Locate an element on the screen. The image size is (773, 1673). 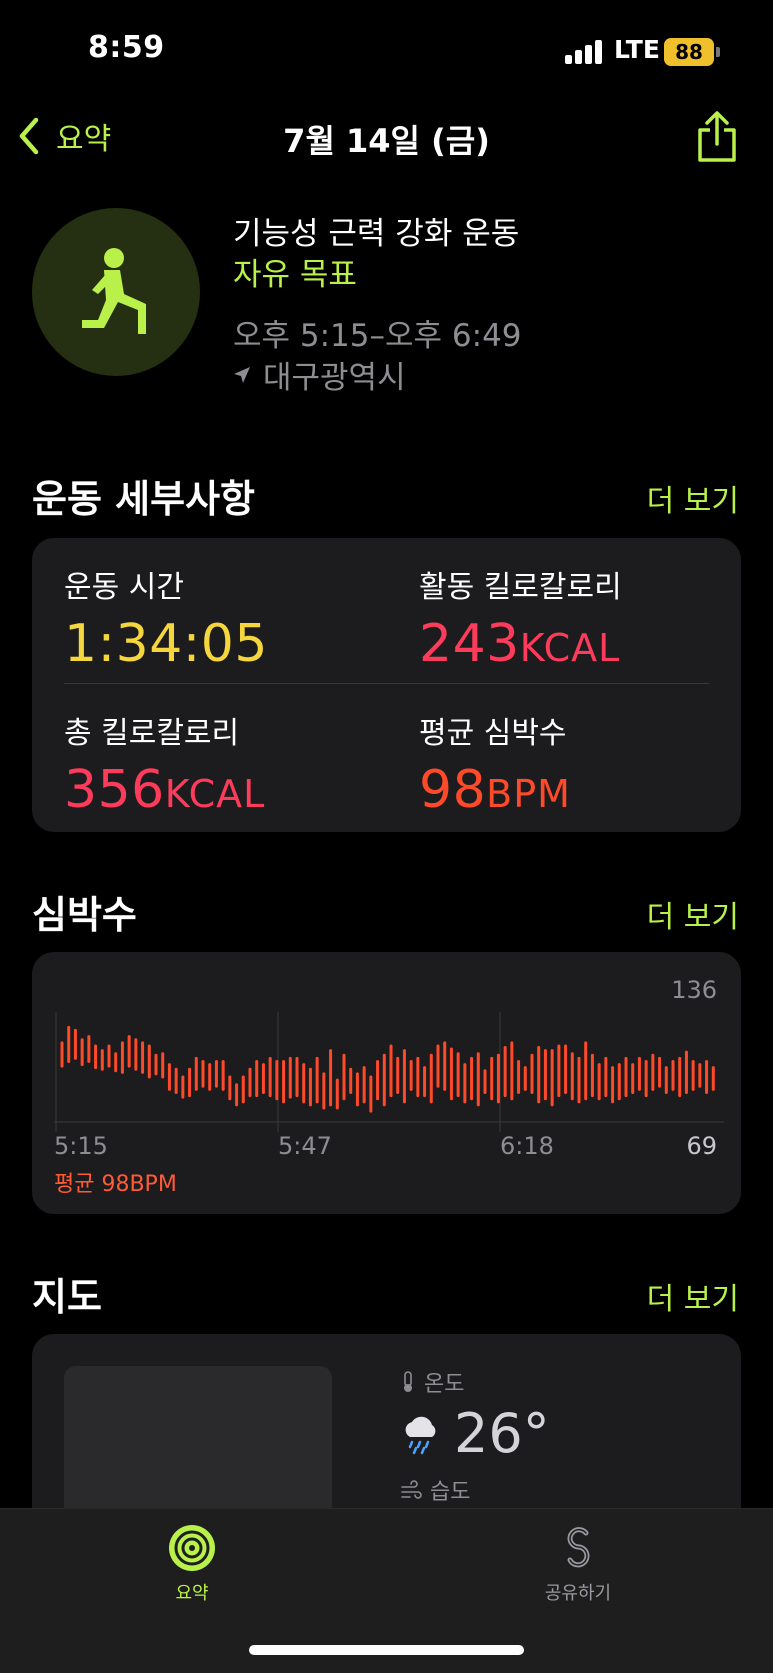
metric-value: 1:34:05 is located at coordinates (166, 644).